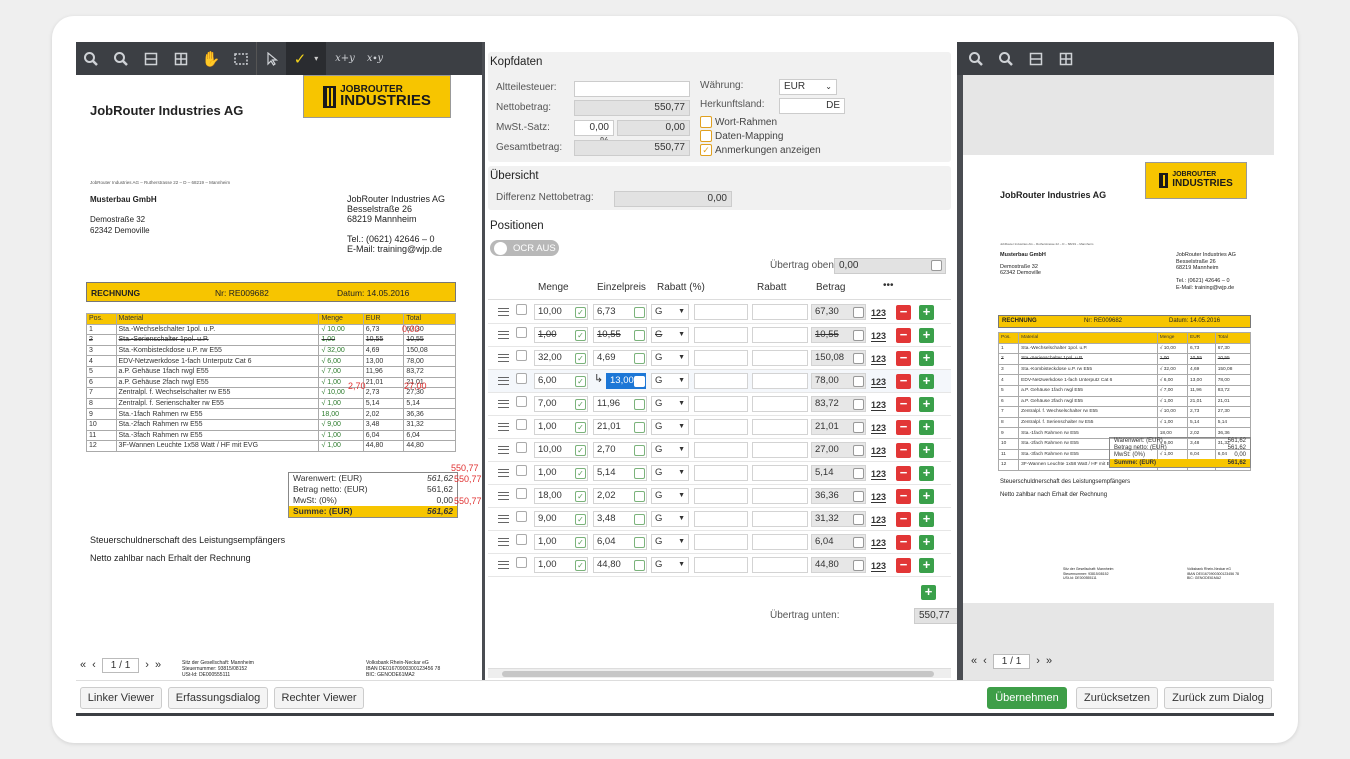  I want to click on zuruecksetzen-button: Zurücksetzen, so click(1117, 698).